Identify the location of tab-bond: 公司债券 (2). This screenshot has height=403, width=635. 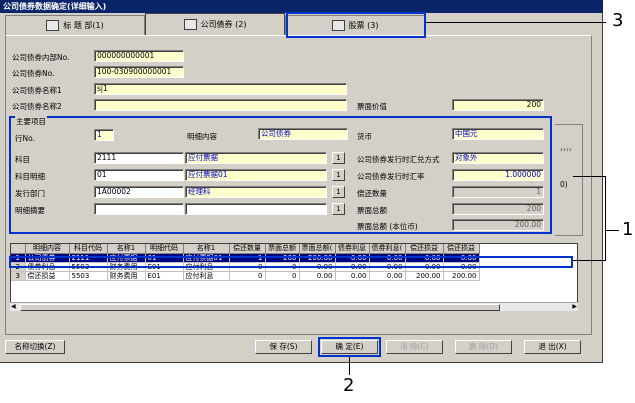
(215, 24).